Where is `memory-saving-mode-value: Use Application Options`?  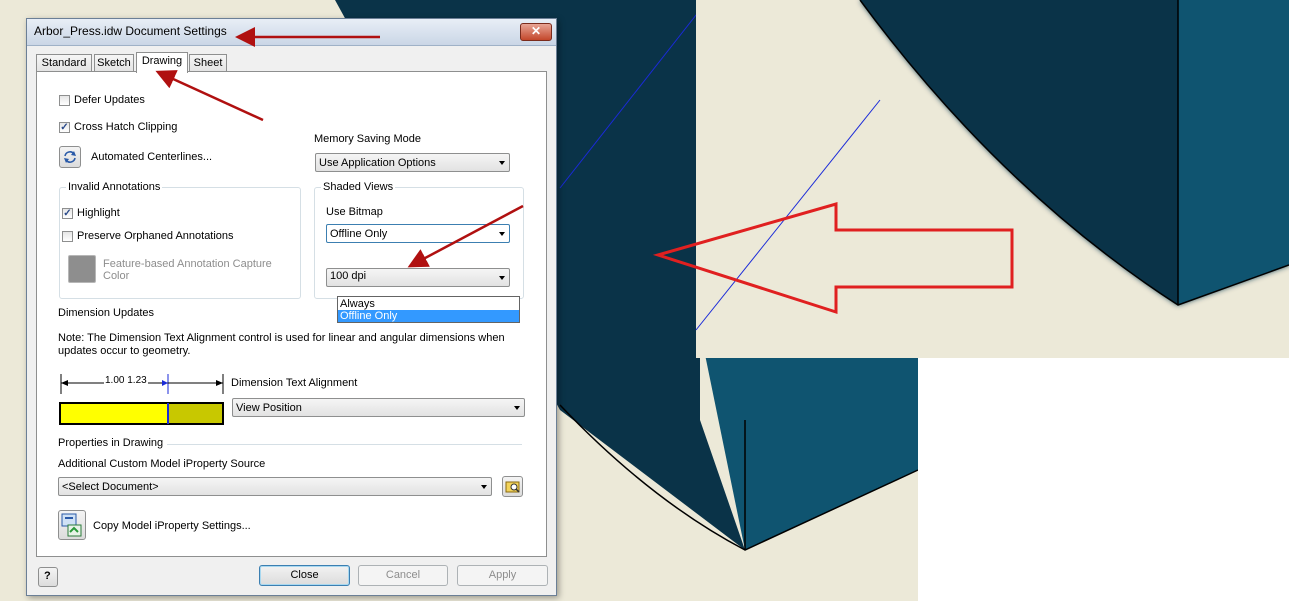 memory-saving-mode-value: Use Application Options is located at coordinates (377, 163).